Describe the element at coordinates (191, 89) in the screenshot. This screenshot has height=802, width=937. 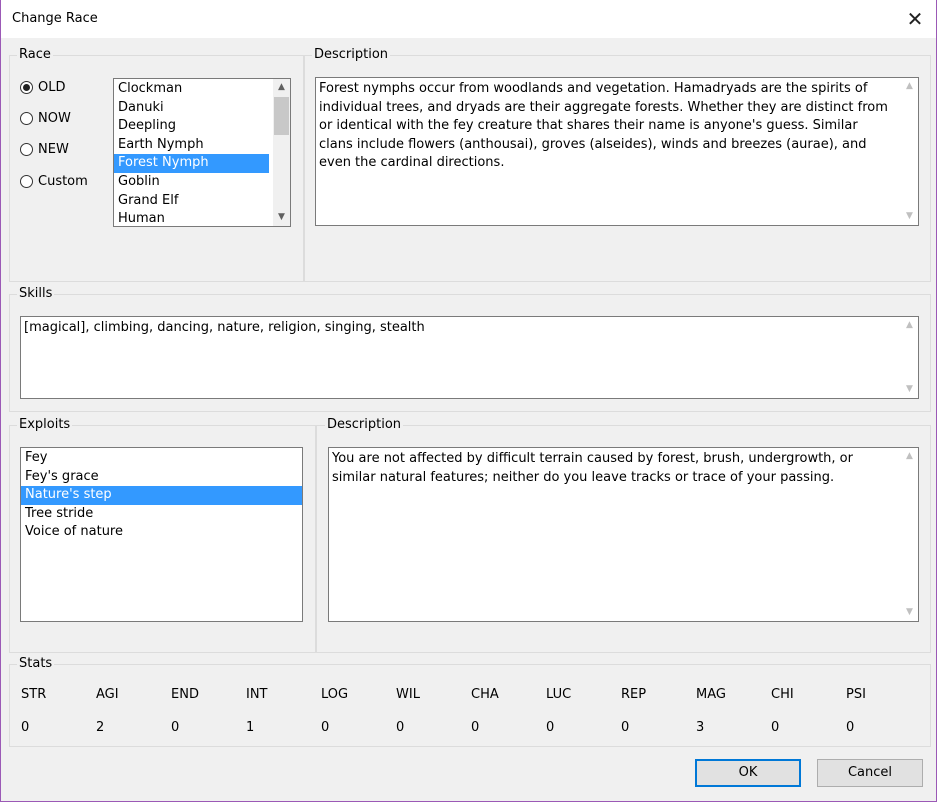
I see `race-item-clockman: Clockman` at that location.